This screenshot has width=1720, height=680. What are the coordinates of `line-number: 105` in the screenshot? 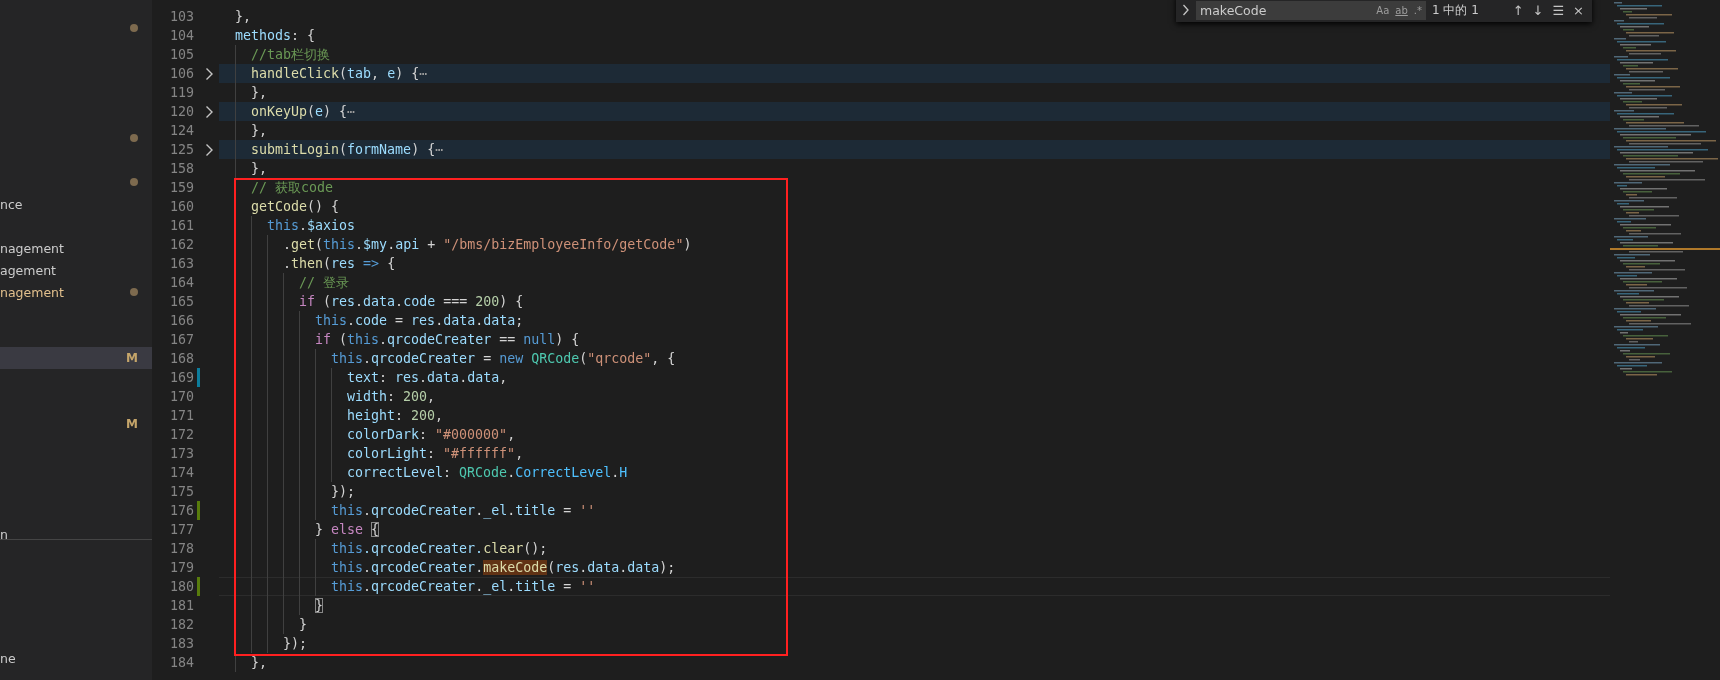 It's located at (181, 55).